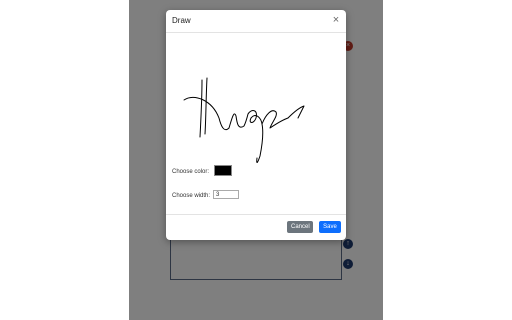 The image size is (512, 320). What do you see at coordinates (300, 227) in the screenshot?
I see `cancel-button: Cancel` at bounding box center [300, 227].